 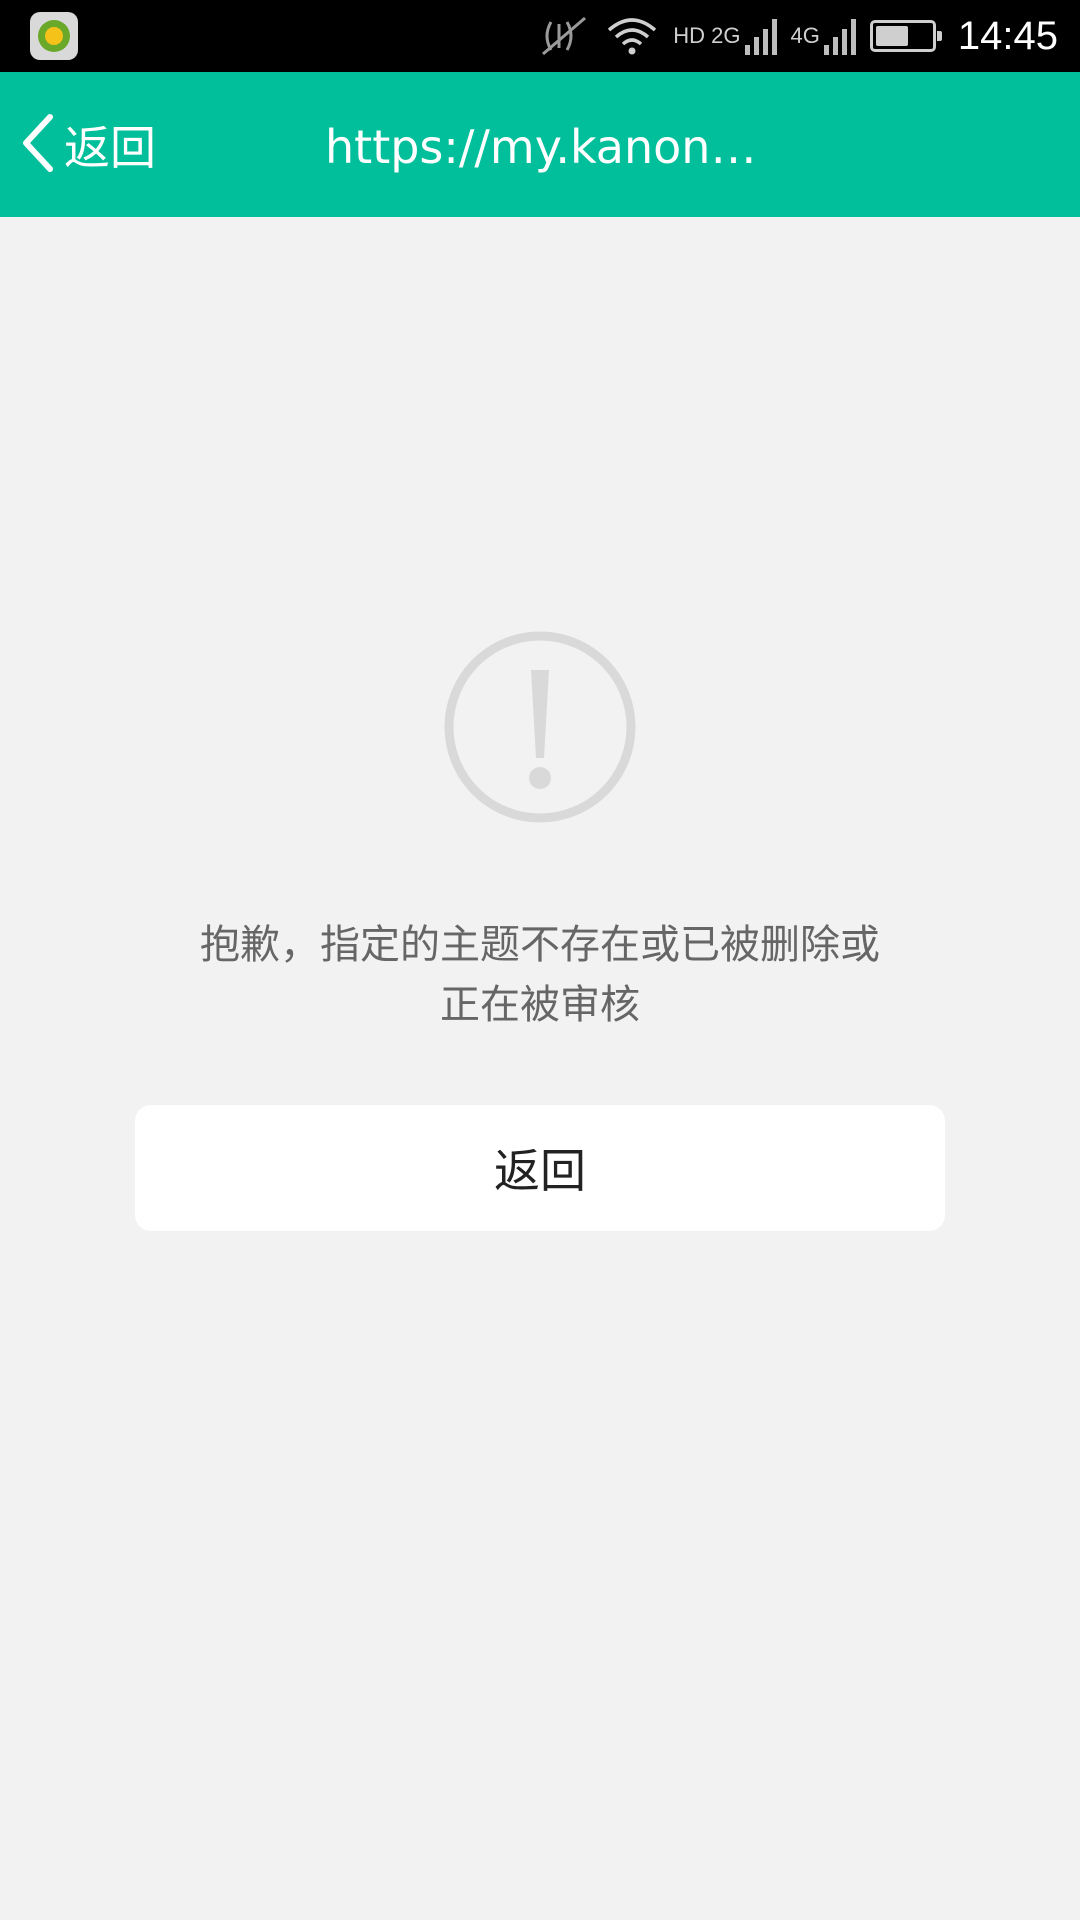 What do you see at coordinates (540, 1005) in the screenshot?
I see `error-message-line-2: 正在被审核` at bounding box center [540, 1005].